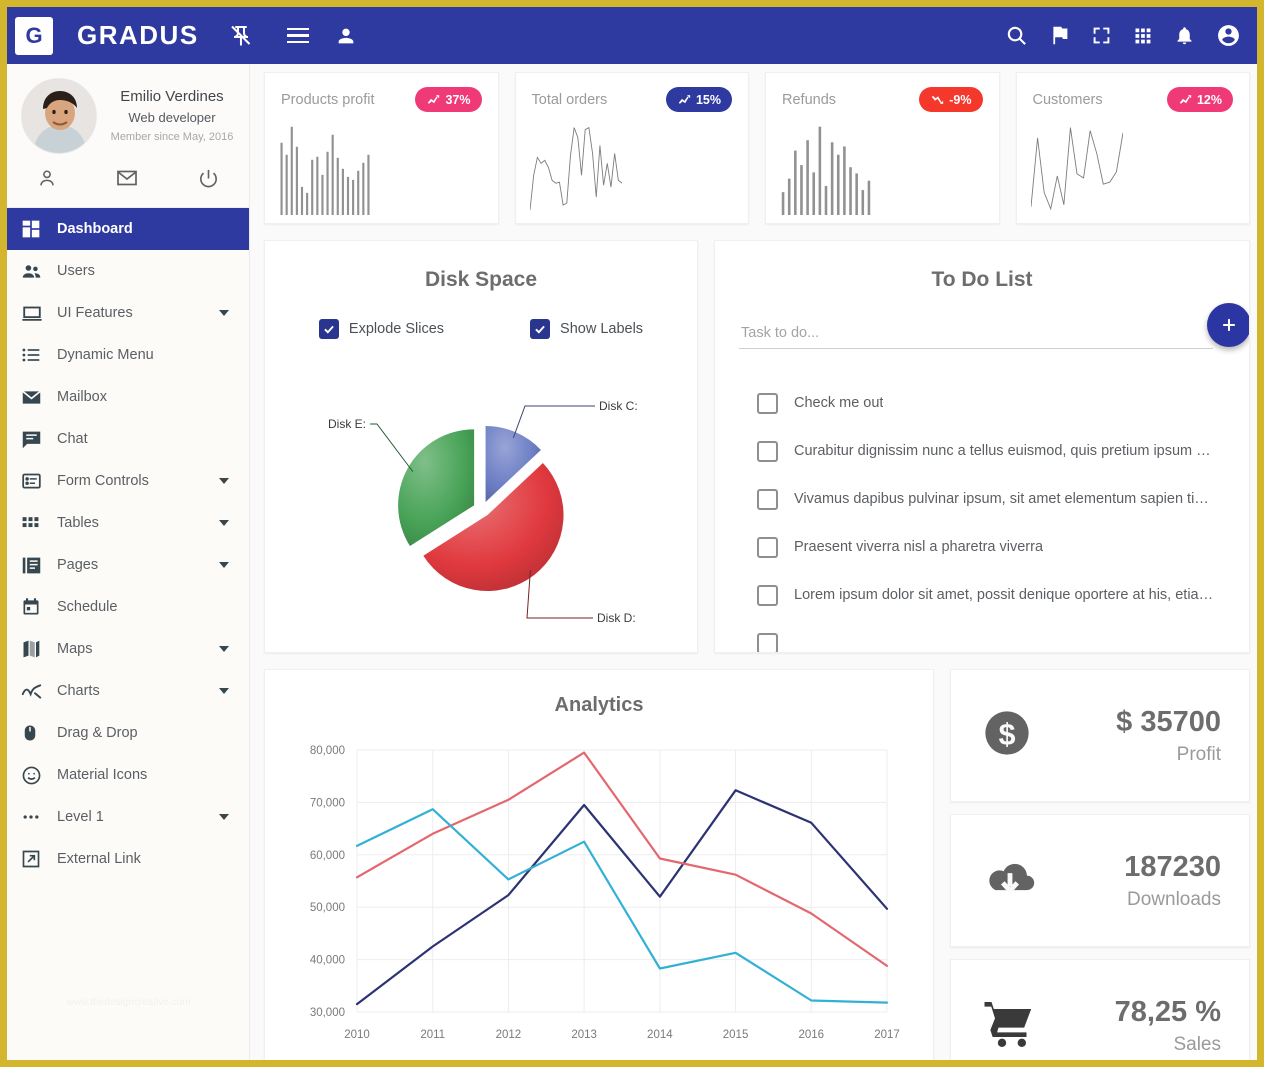  I want to click on x-axis-tick: 2011, so click(432, 1035).